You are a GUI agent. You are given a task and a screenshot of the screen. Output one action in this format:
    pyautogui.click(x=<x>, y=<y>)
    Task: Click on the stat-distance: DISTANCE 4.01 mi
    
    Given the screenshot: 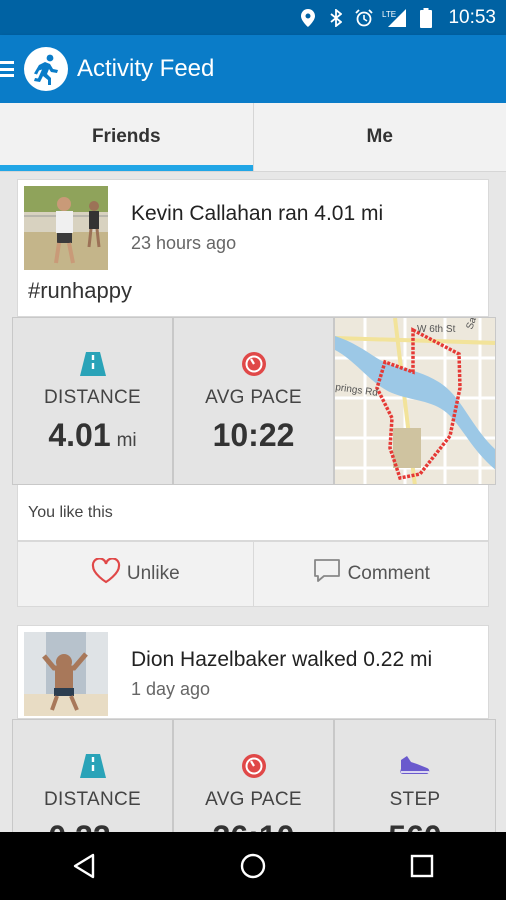 What is the action you would take?
    pyautogui.click(x=92, y=401)
    